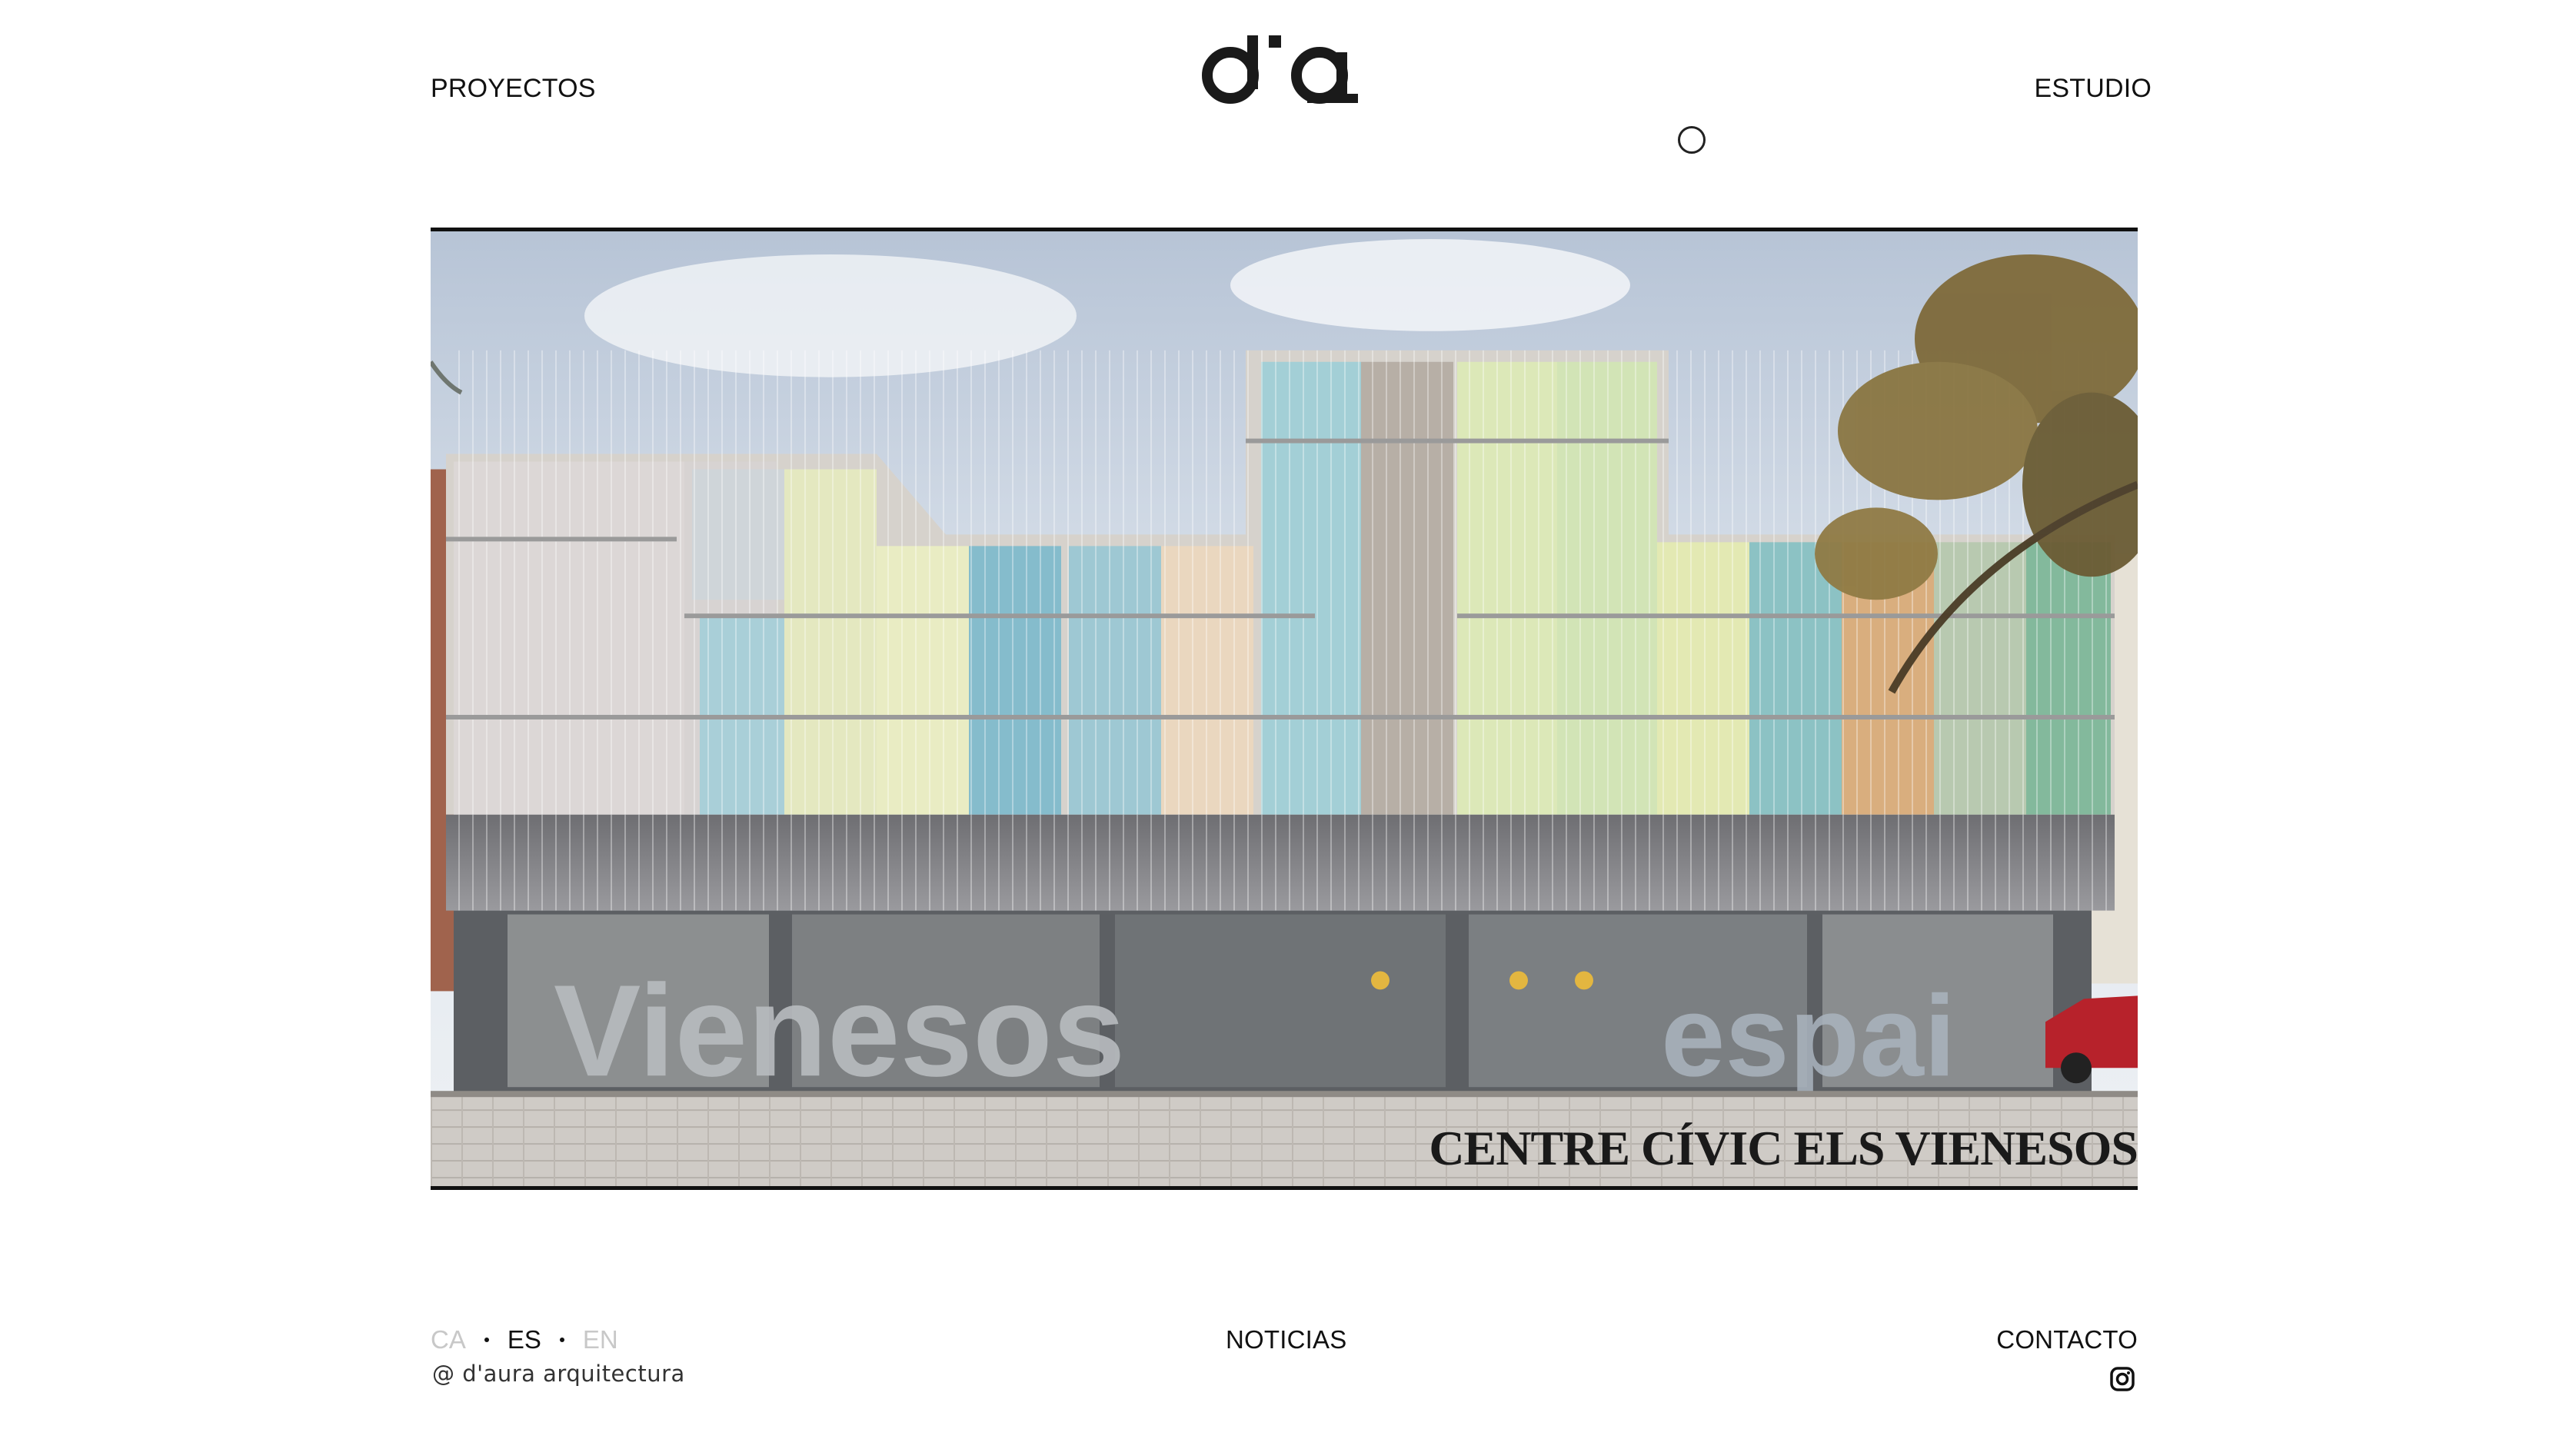 The height and width of the screenshot is (1439, 2576). What do you see at coordinates (1809, 1035) in the screenshot?
I see `facade-lettering-right: espai` at bounding box center [1809, 1035].